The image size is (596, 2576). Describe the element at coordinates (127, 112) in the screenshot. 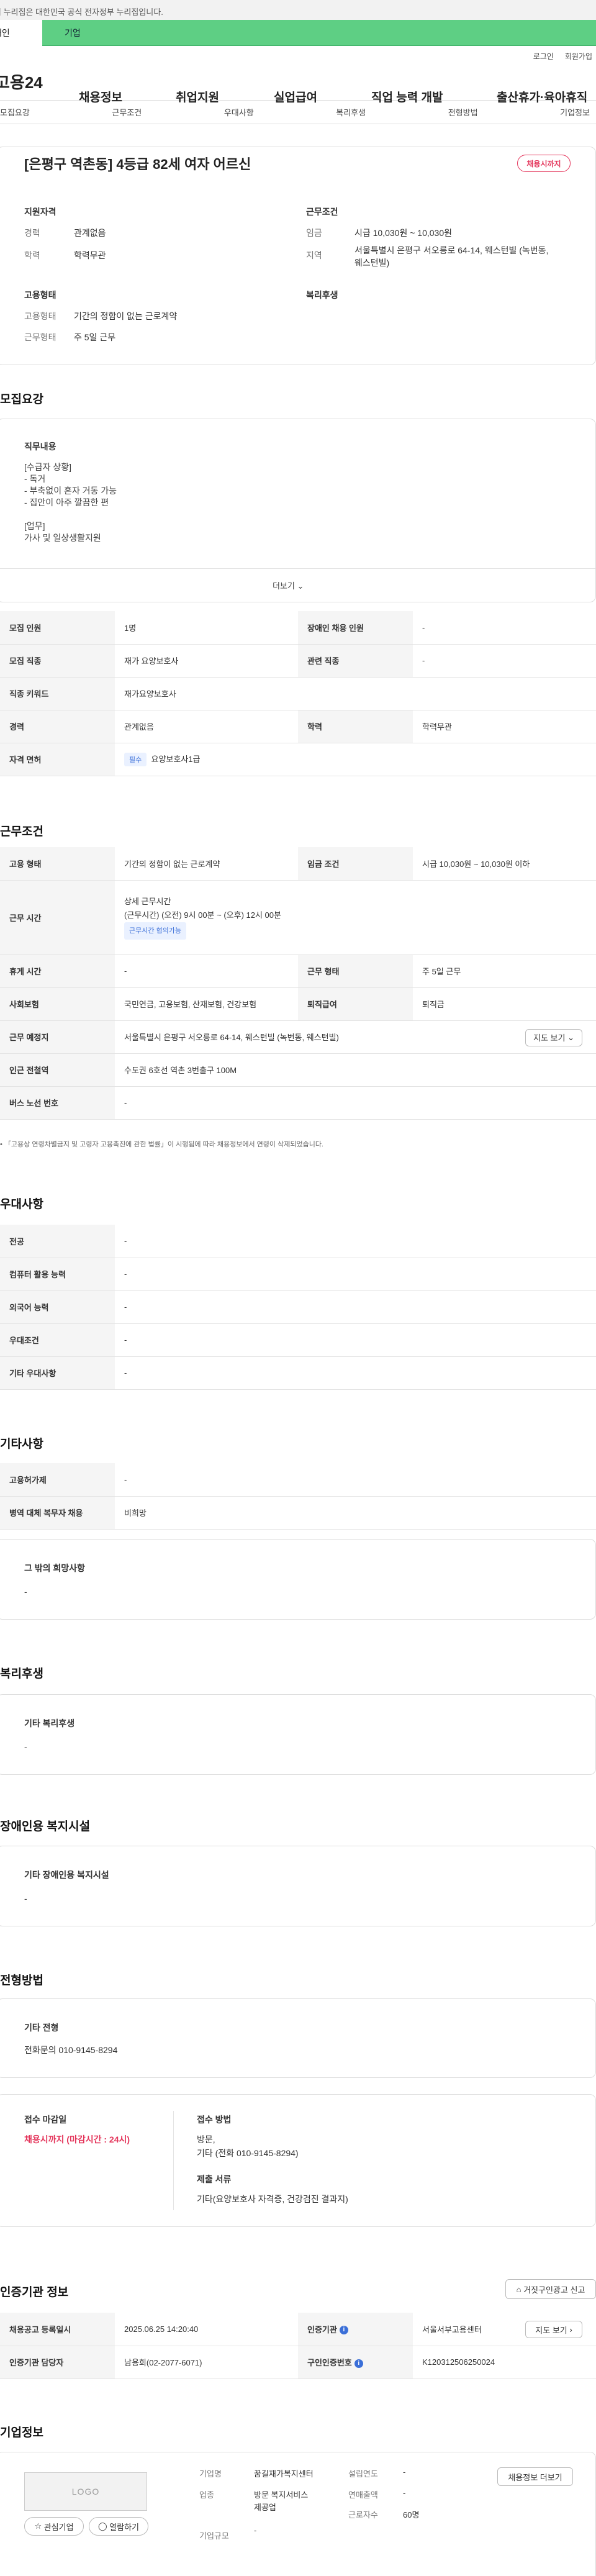

I see `subtab-work: 근무조건` at that location.